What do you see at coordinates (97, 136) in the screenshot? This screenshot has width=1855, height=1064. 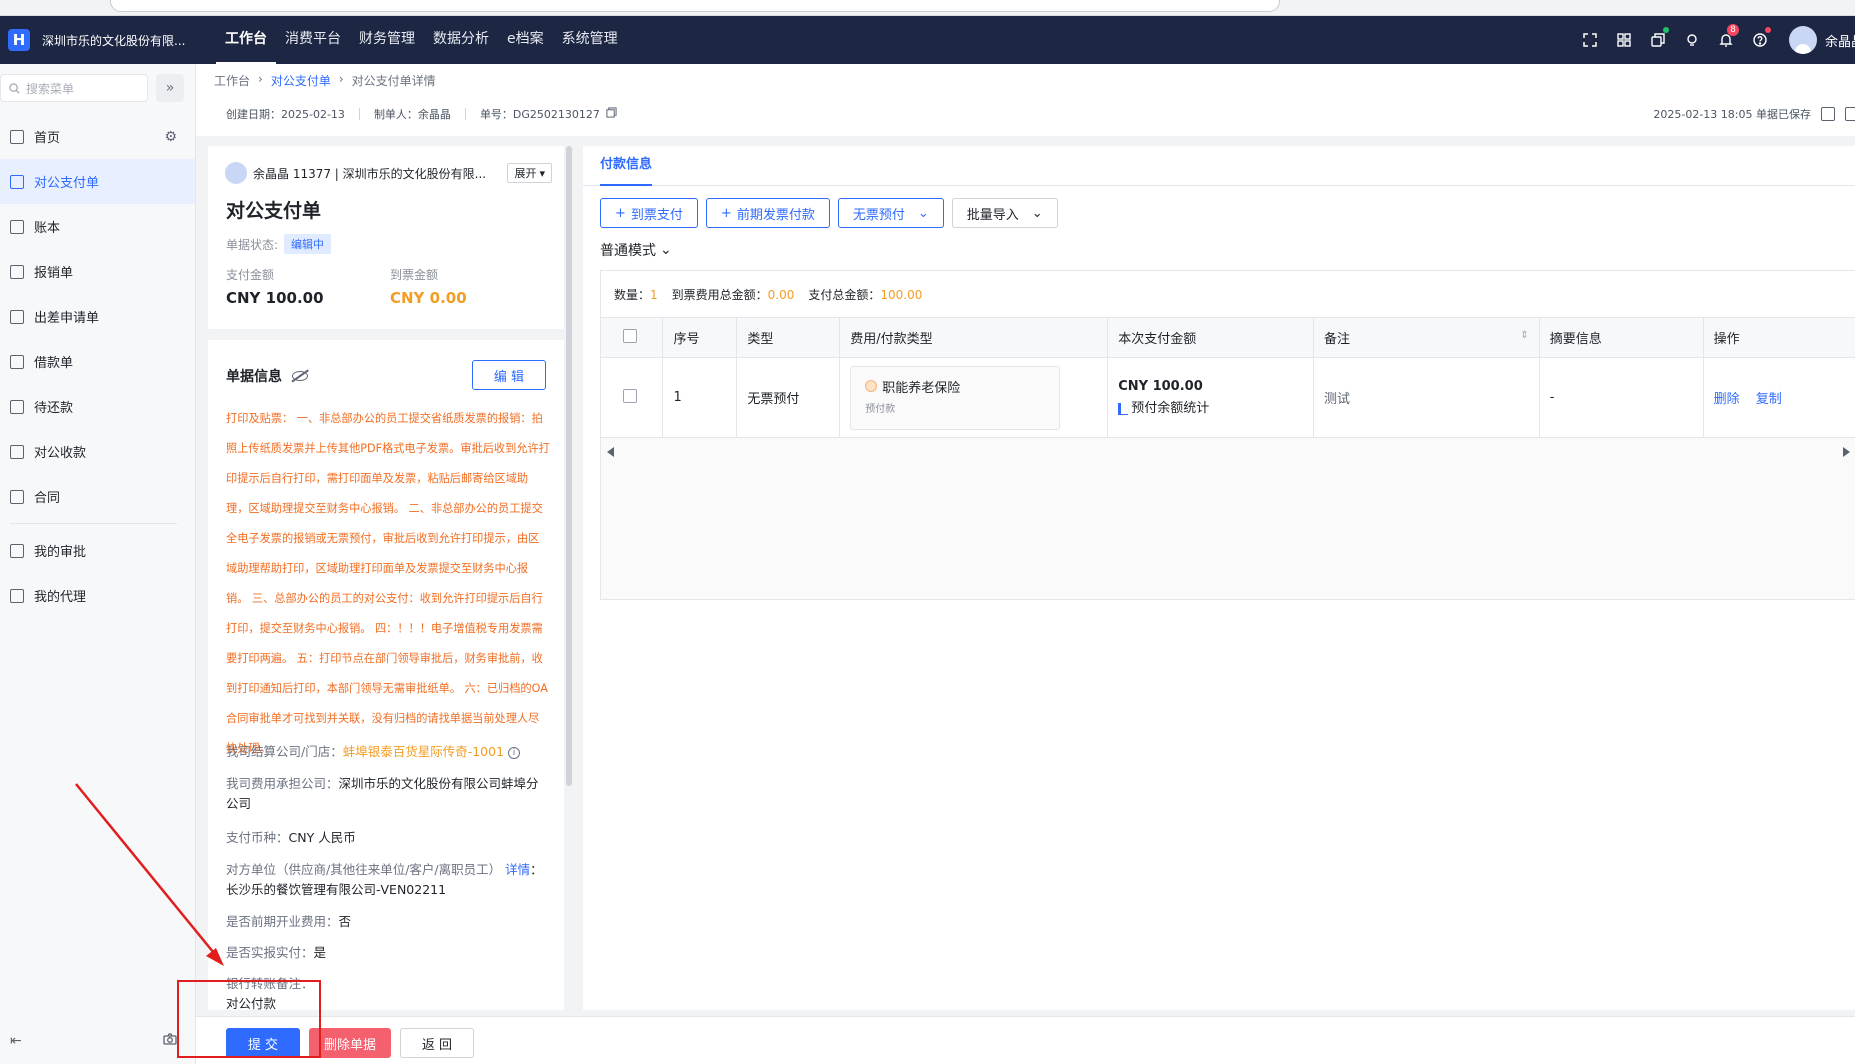 I see `sidebar-item-home: 首页 ⚙` at bounding box center [97, 136].